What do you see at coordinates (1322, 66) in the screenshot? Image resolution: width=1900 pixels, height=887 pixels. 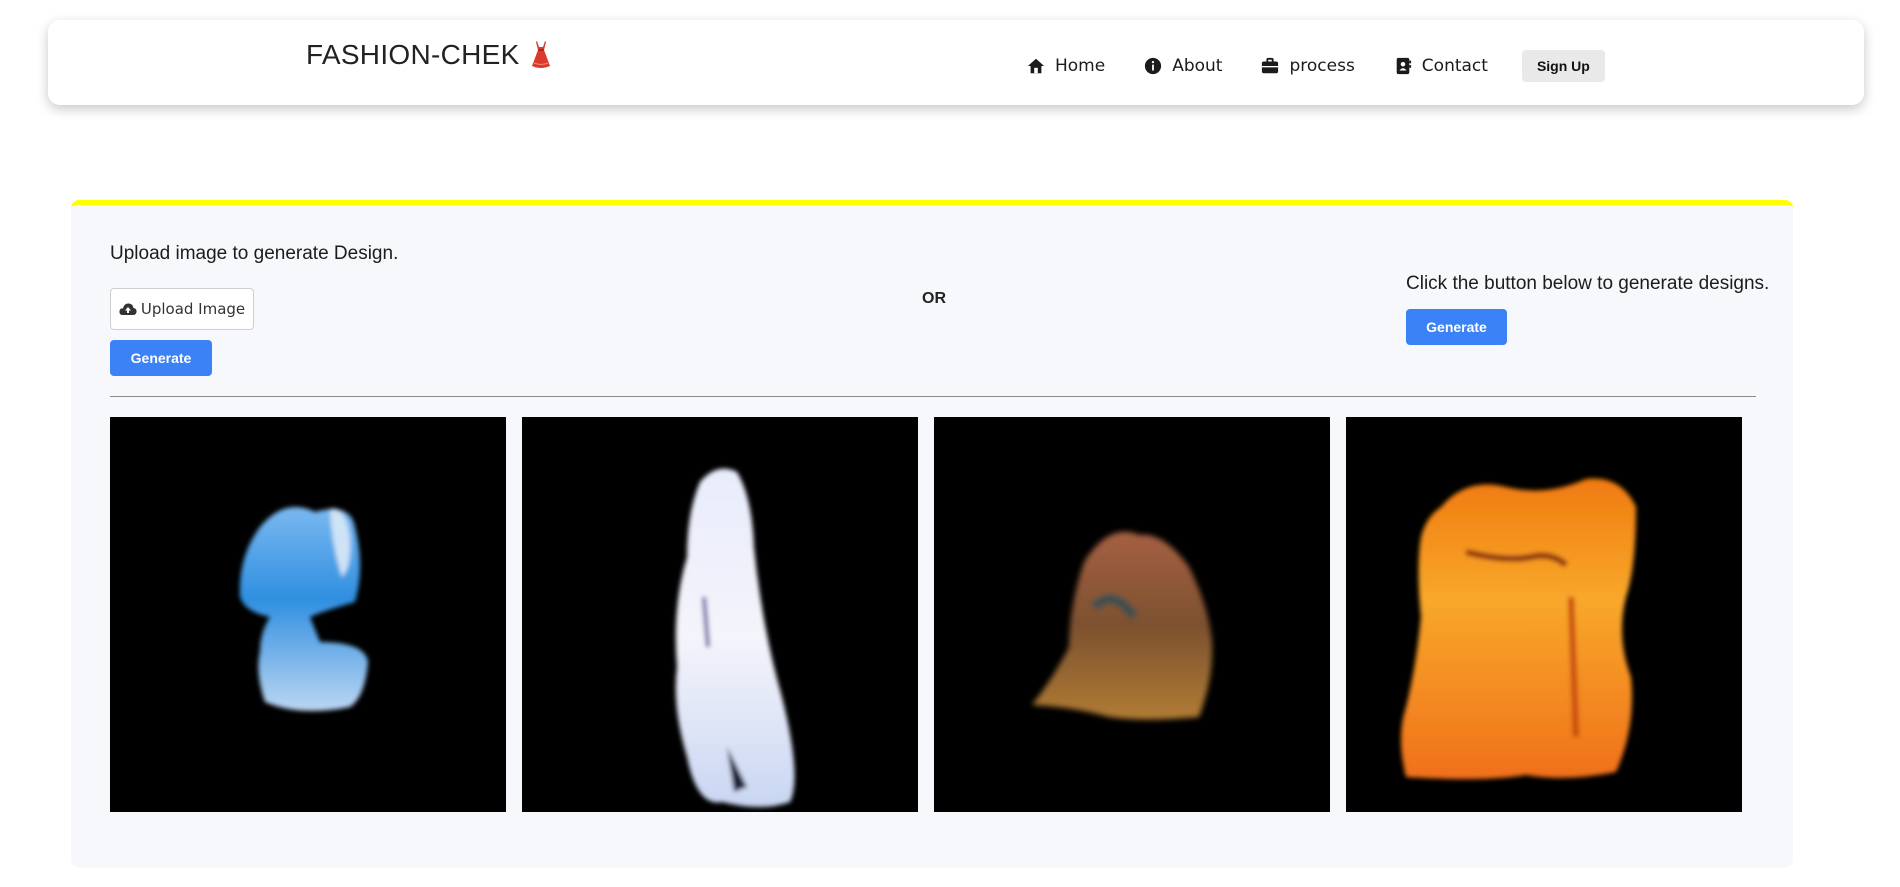 I see `nav-process-label: process` at bounding box center [1322, 66].